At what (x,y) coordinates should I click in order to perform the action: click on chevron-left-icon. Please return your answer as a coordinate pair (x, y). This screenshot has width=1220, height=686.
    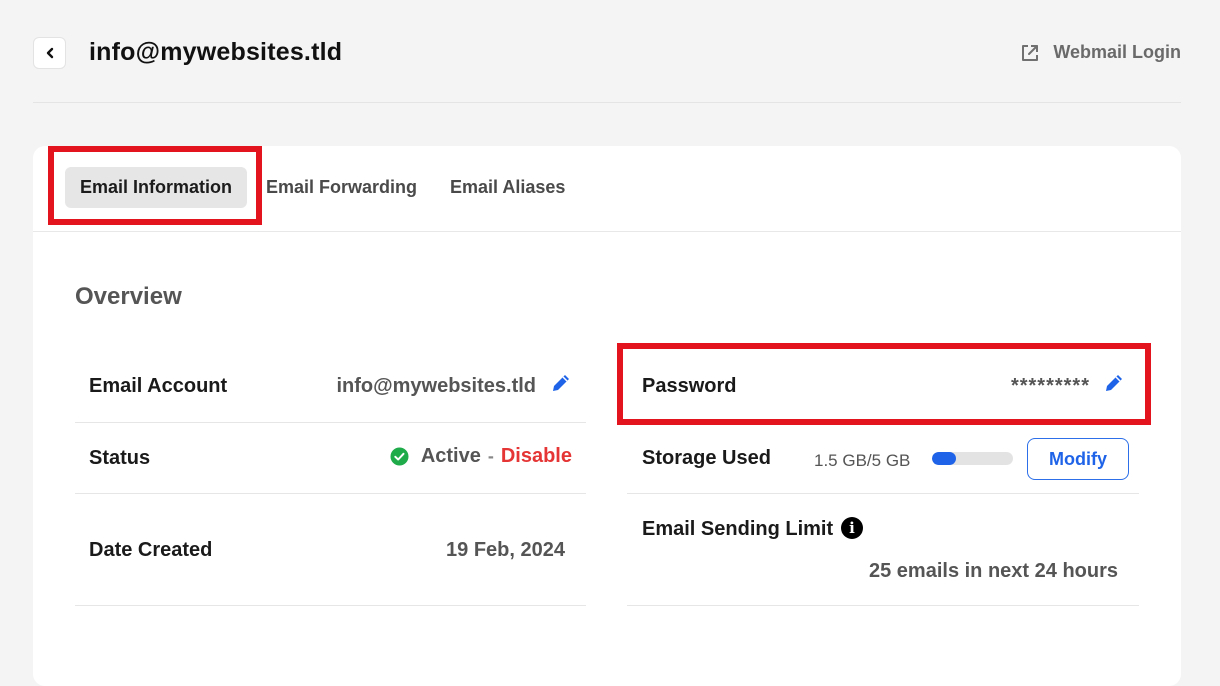
    Looking at the image, I should click on (49, 53).